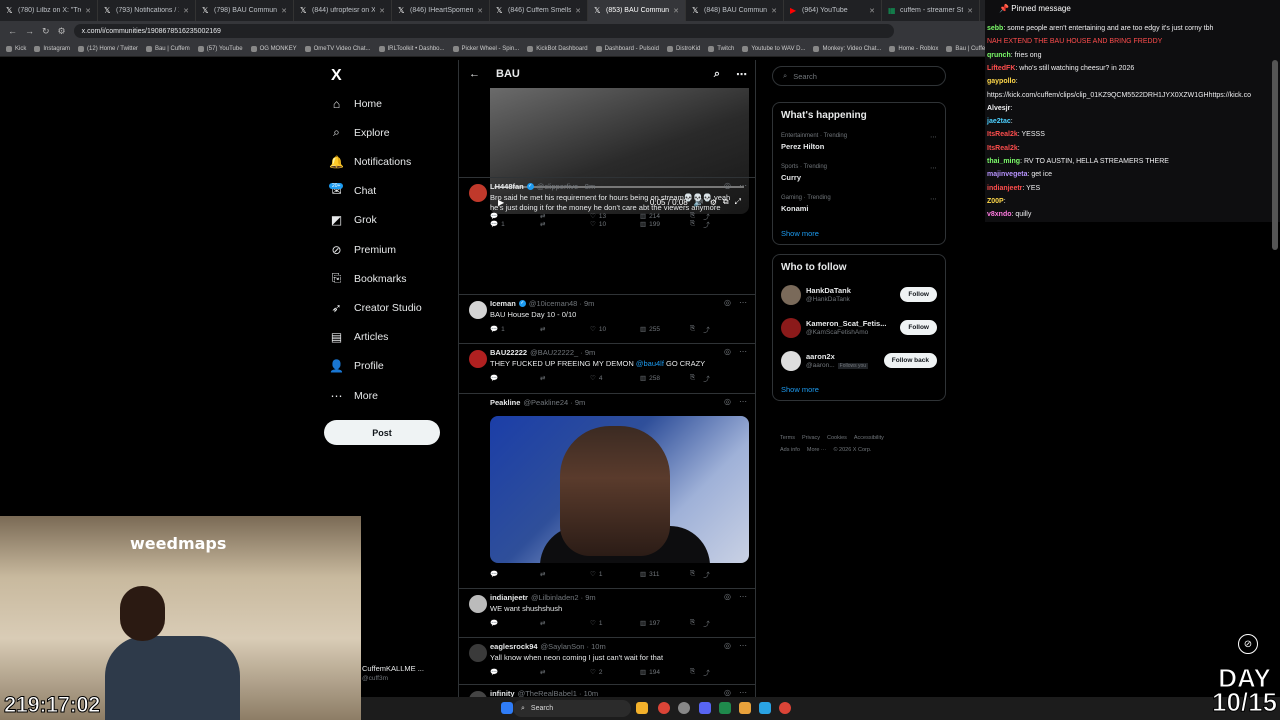  I want to click on browser-tab: 𝕏 (793) Notifications / X ✕, so click(147, 10).